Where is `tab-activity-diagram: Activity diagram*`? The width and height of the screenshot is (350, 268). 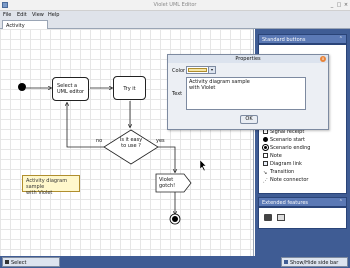 tab-activity-diagram: Activity diagram* is located at coordinates (25, 27).